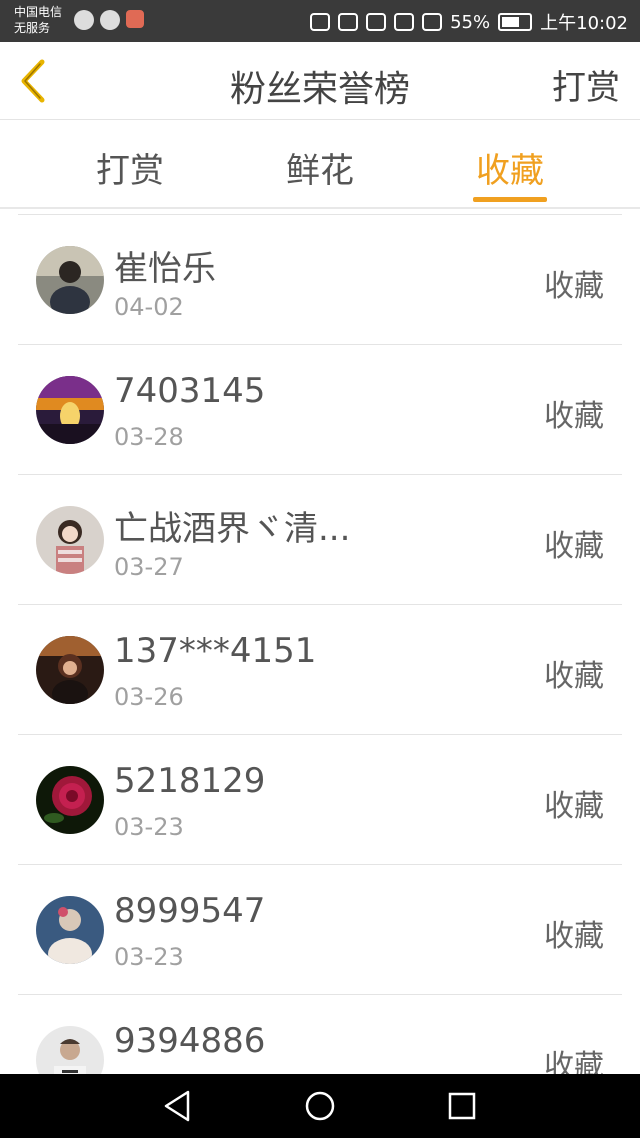  What do you see at coordinates (320, 167) in the screenshot?
I see `tab-flowers: 鲜花` at bounding box center [320, 167].